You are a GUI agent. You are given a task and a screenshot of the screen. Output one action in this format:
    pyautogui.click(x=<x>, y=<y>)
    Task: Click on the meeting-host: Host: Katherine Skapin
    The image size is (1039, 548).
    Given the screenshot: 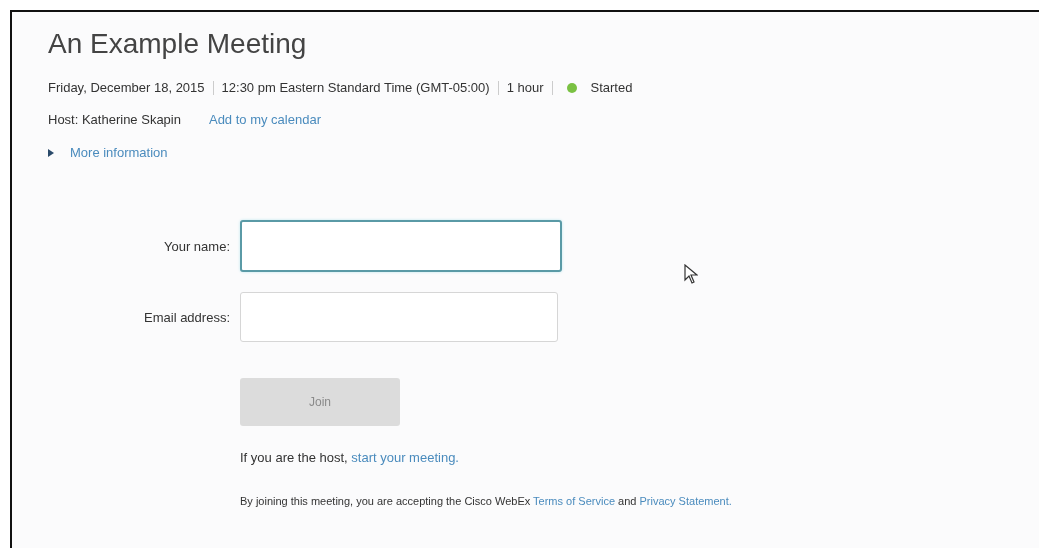 What is the action you would take?
    pyautogui.click(x=114, y=119)
    